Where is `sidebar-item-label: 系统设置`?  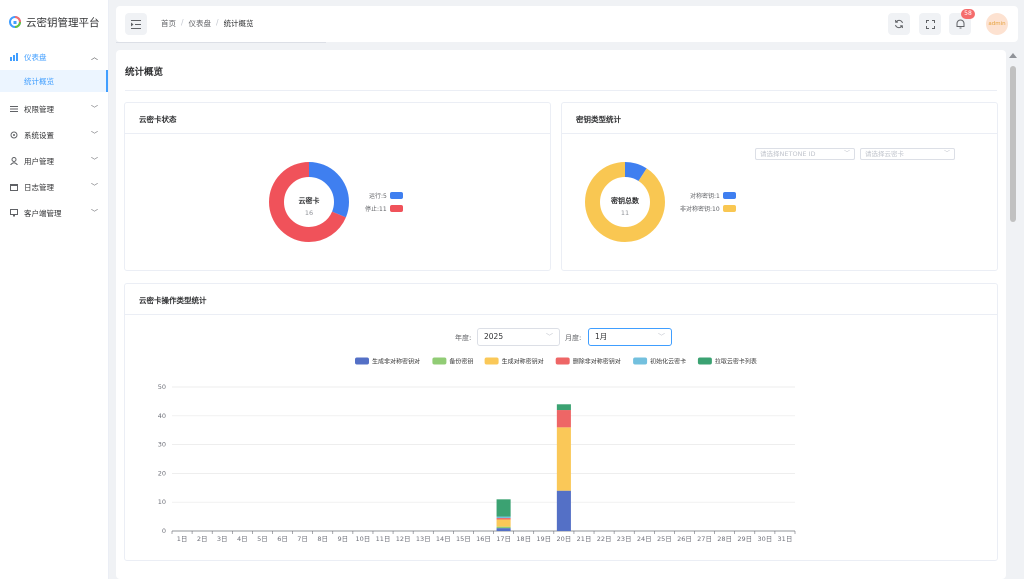 sidebar-item-label: 系统设置 is located at coordinates (39, 135).